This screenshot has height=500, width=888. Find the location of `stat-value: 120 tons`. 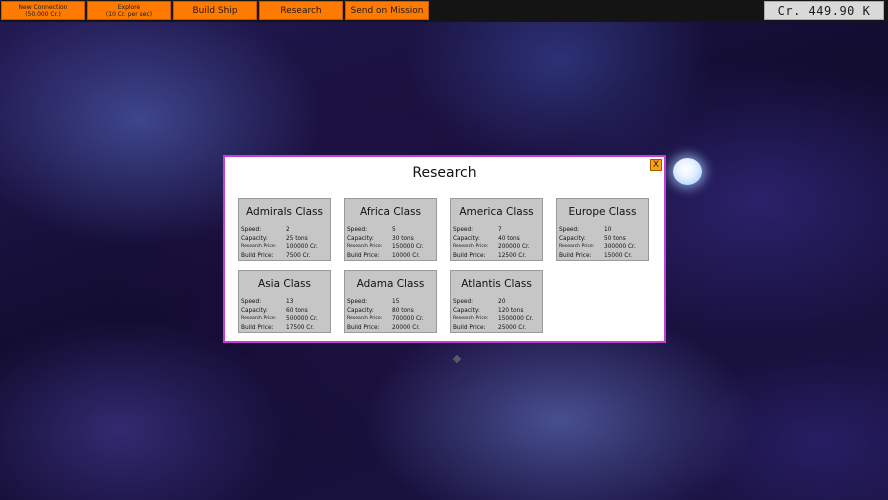

stat-value: 120 tons is located at coordinates (511, 310).